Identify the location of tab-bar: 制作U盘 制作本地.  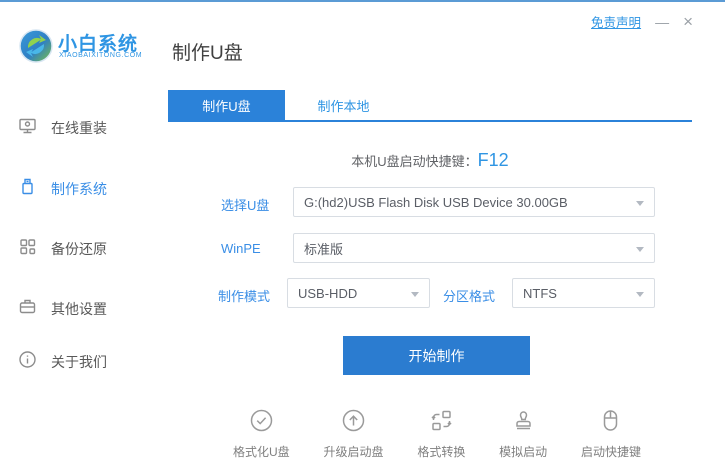
(430, 106).